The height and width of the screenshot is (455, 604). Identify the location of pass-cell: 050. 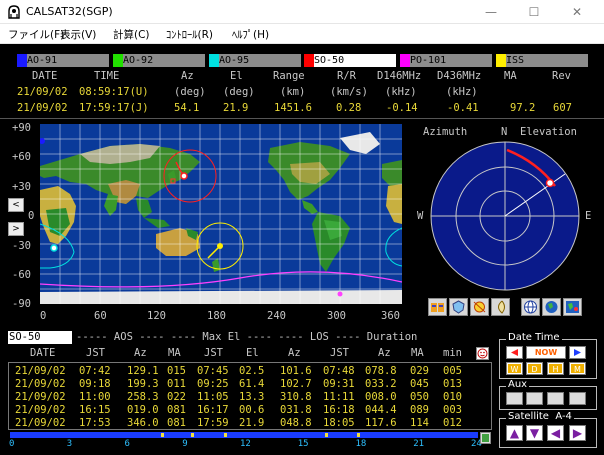
(419, 397).